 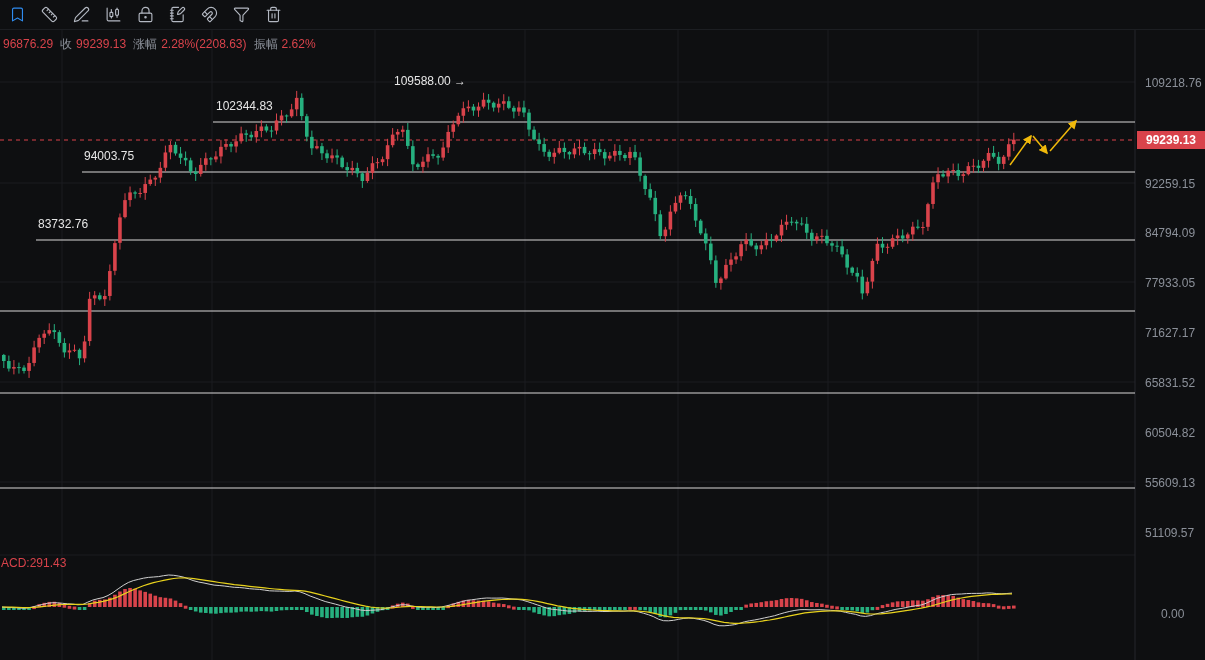 What do you see at coordinates (298, 44) in the screenshot?
I see `info-value: 2.62%` at bounding box center [298, 44].